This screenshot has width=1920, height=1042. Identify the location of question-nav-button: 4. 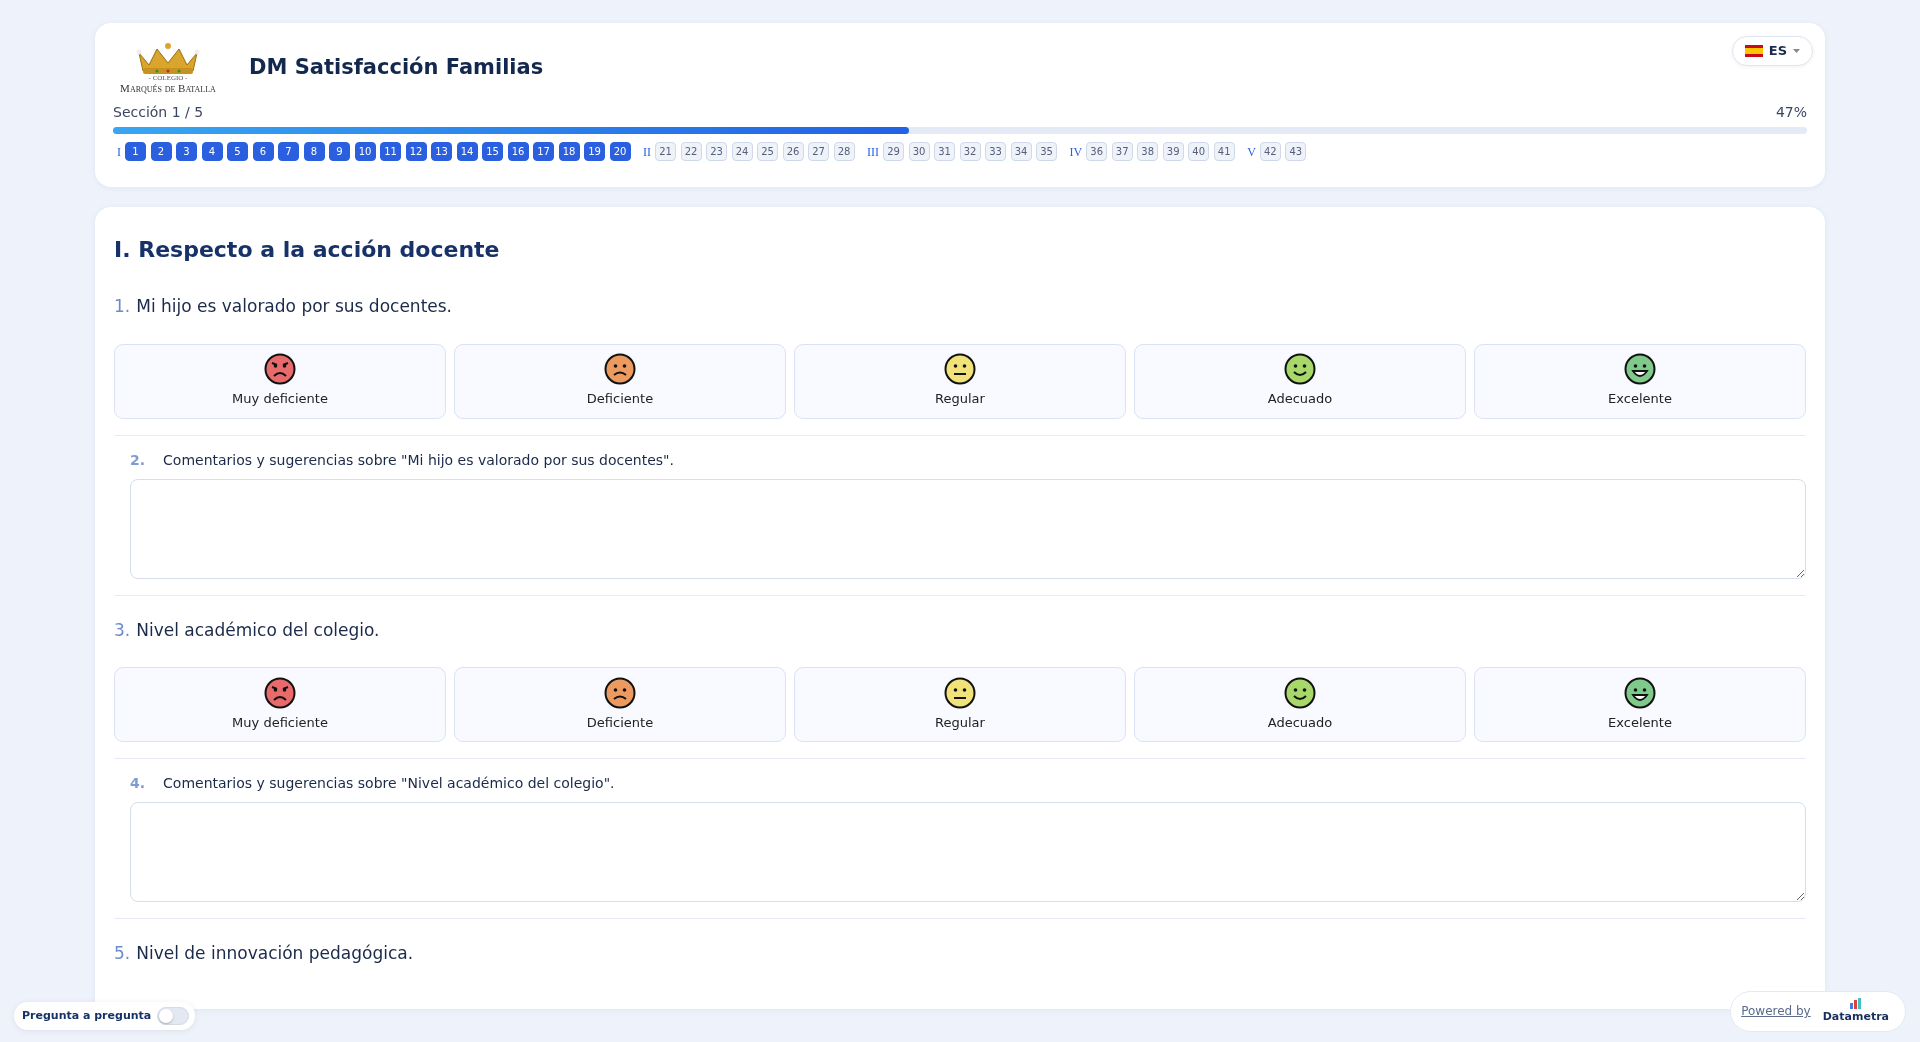
(212, 152).